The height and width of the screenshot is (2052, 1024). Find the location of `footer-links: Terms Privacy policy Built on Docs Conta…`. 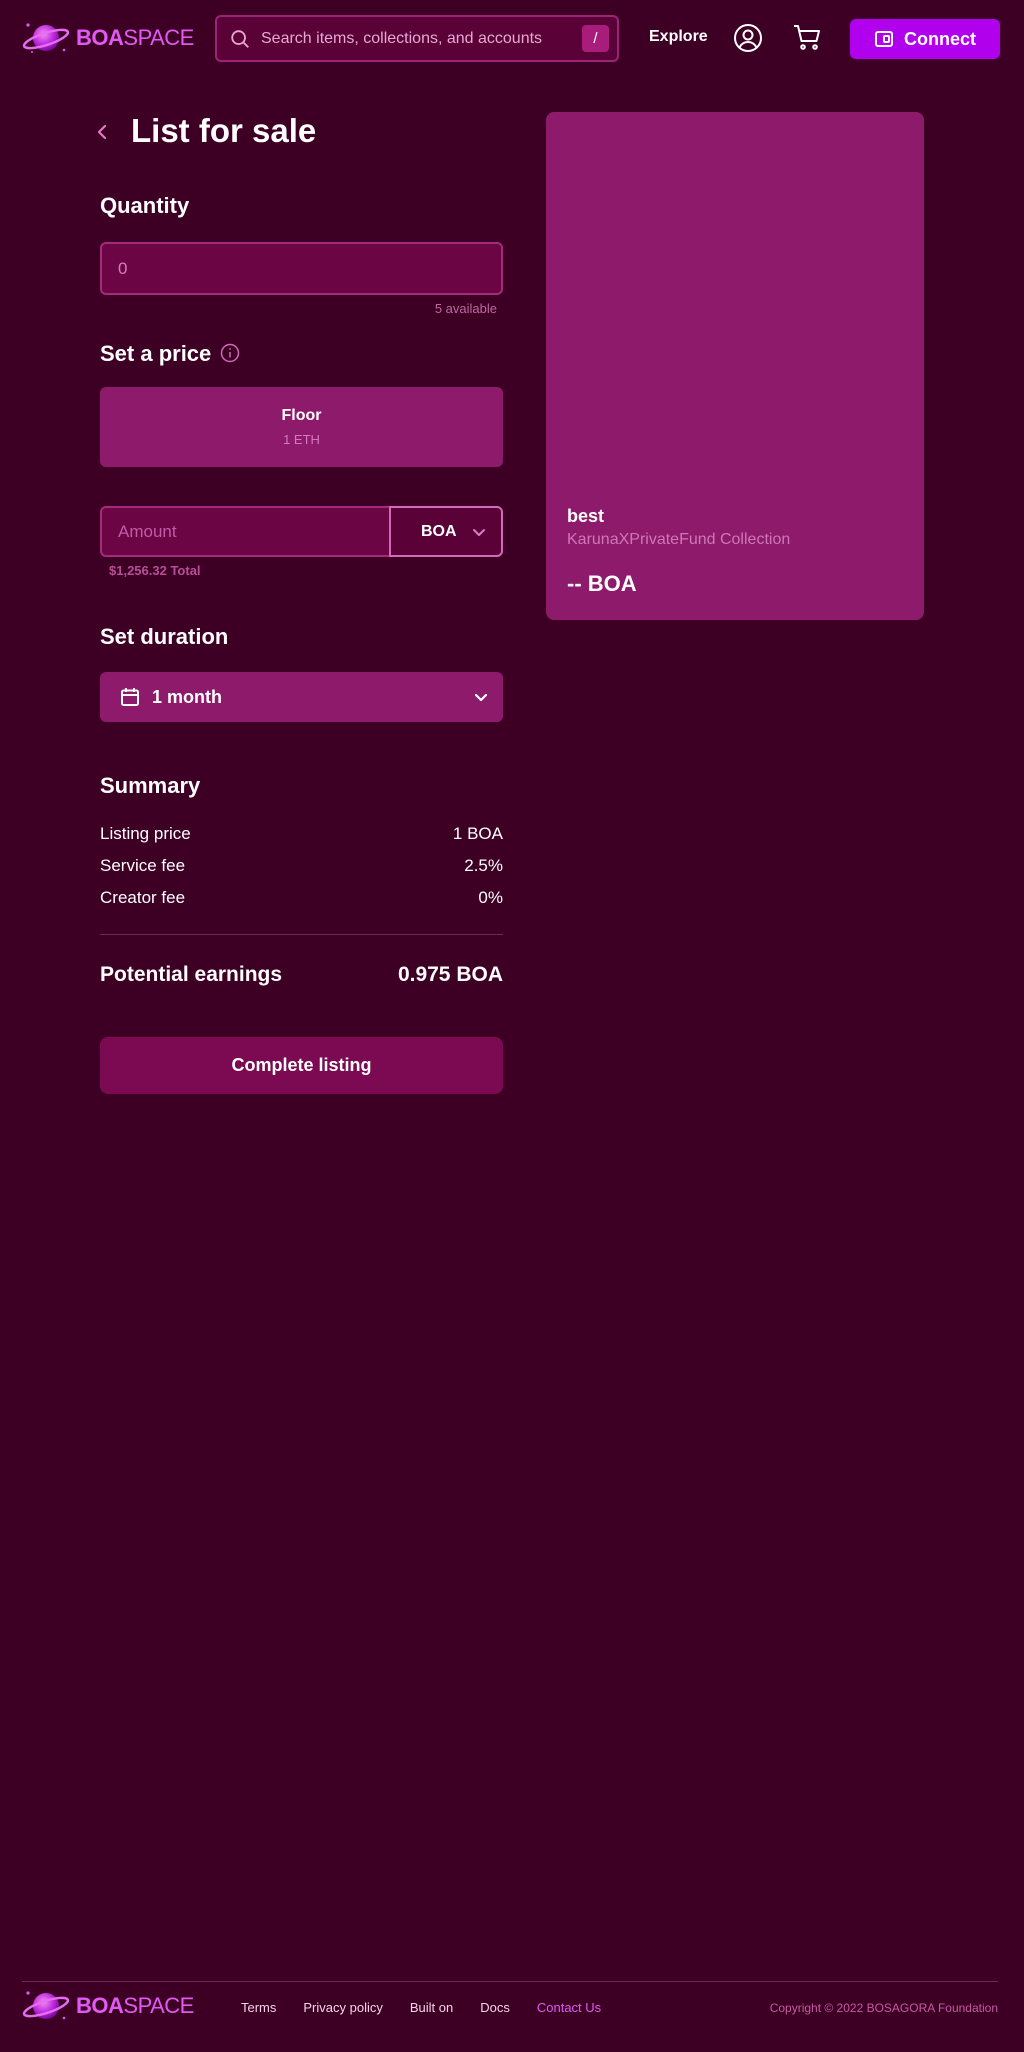

footer-links: Terms Privacy policy Built on Docs Conta… is located at coordinates (434, 2007).